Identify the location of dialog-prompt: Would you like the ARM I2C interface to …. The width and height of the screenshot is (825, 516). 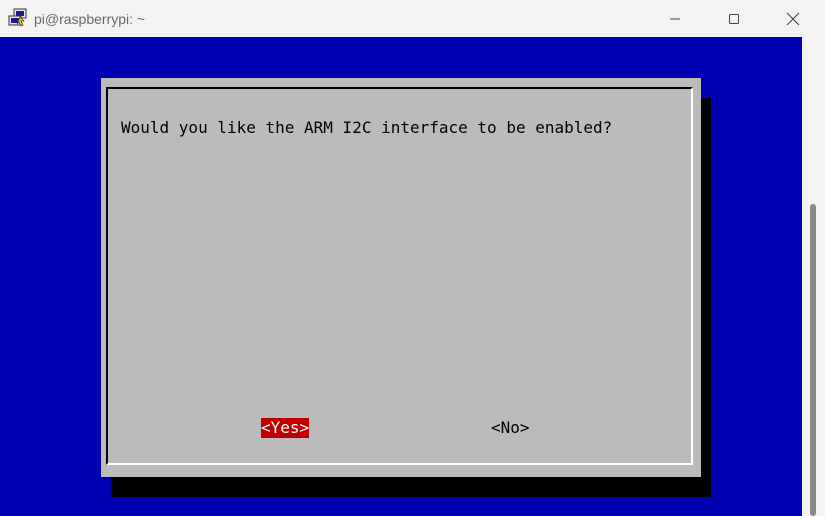
(367, 127).